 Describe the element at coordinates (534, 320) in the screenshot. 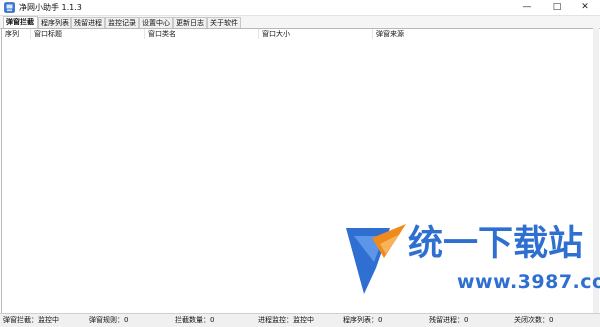

I see `status-close-count: 关闭次数：0` at that location.